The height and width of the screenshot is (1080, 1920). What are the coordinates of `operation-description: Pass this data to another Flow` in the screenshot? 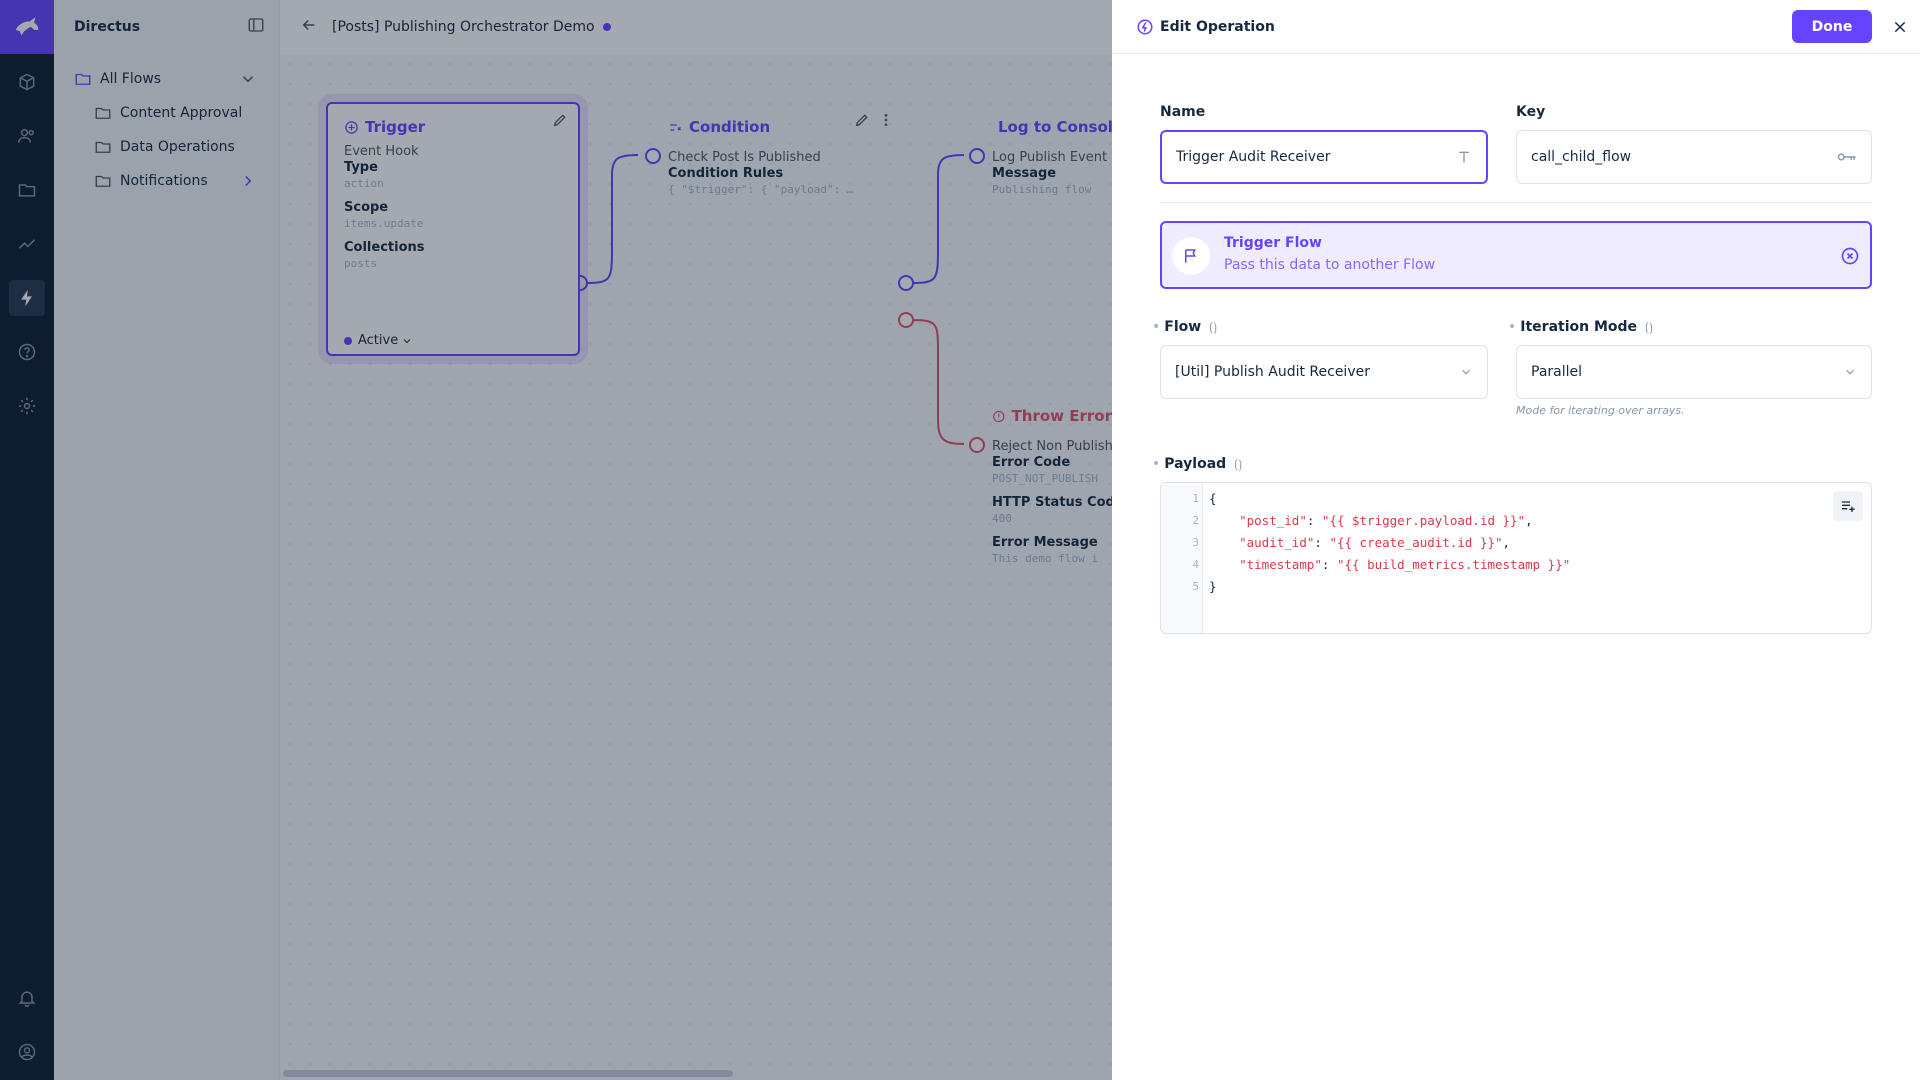 It's located at (1330, 265).